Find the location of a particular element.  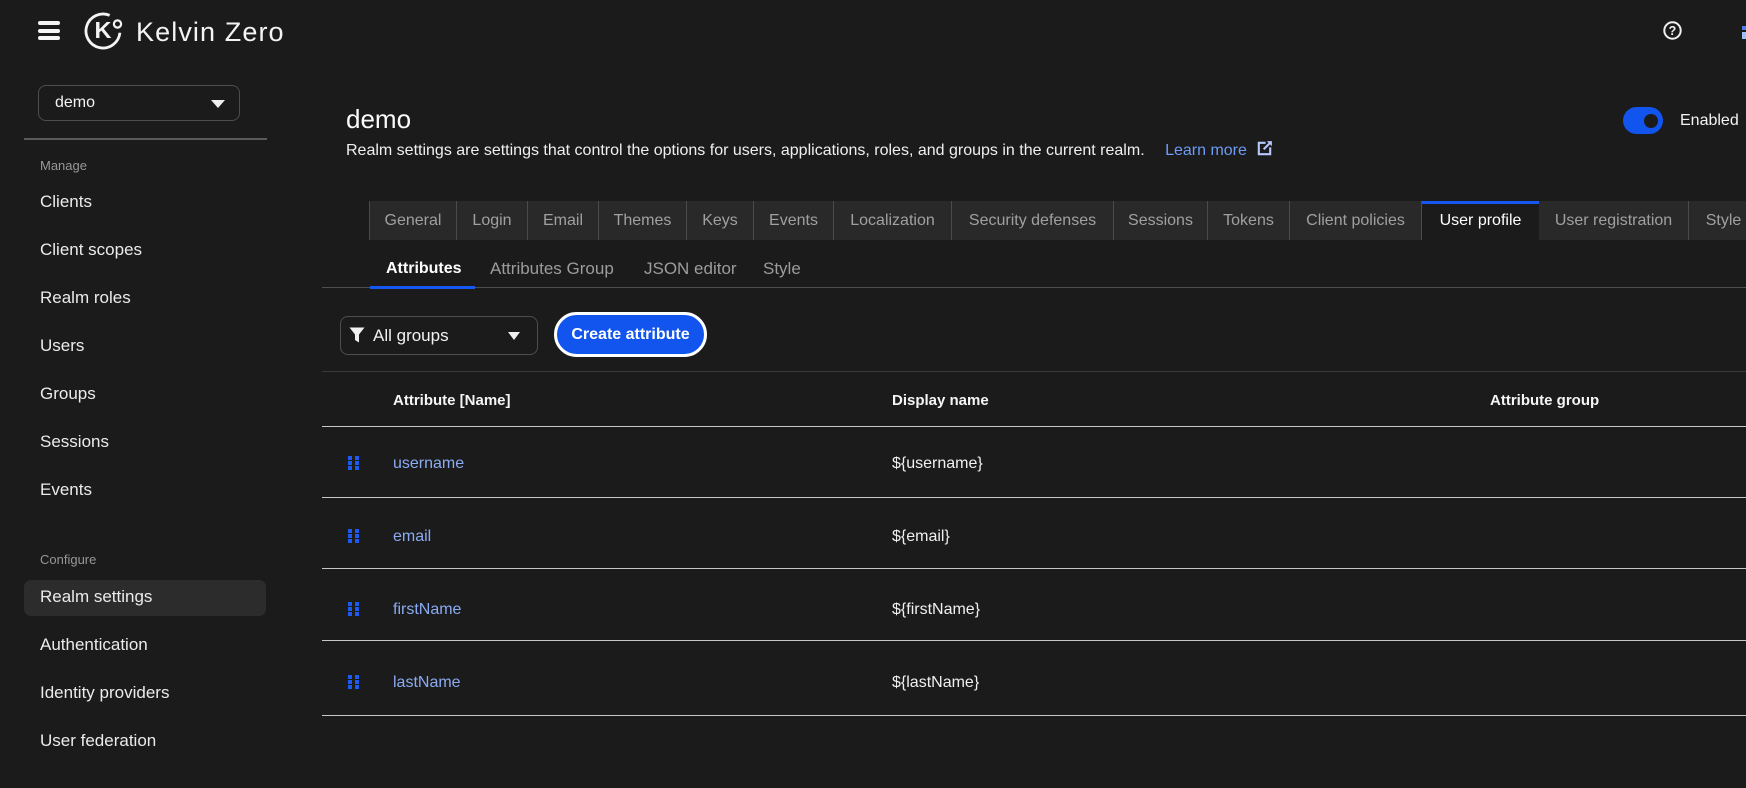

svg-text: K is located at coordinates (103, 30).